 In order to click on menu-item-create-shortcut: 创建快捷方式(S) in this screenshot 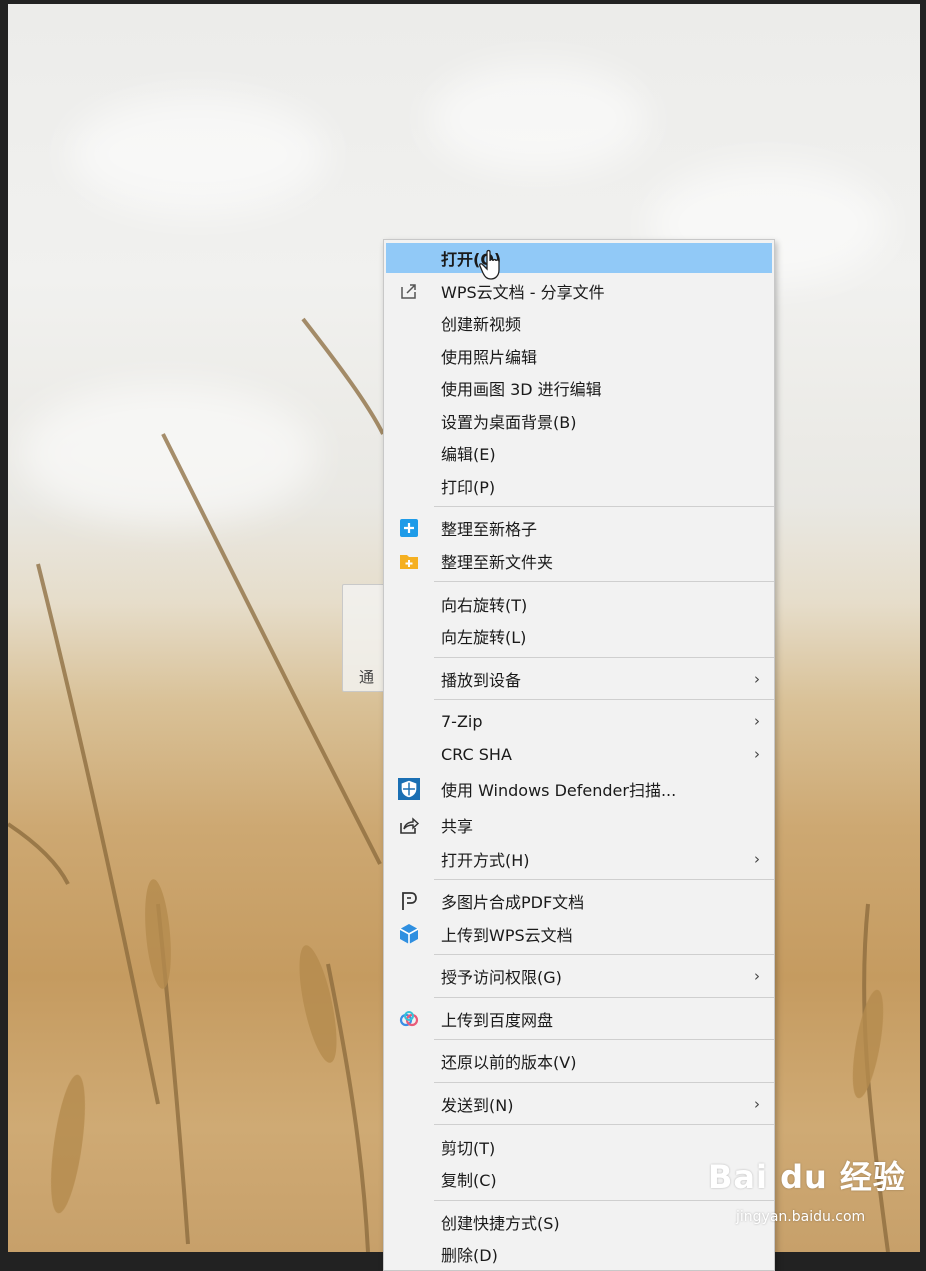, I will do `click(579, 1222)`.